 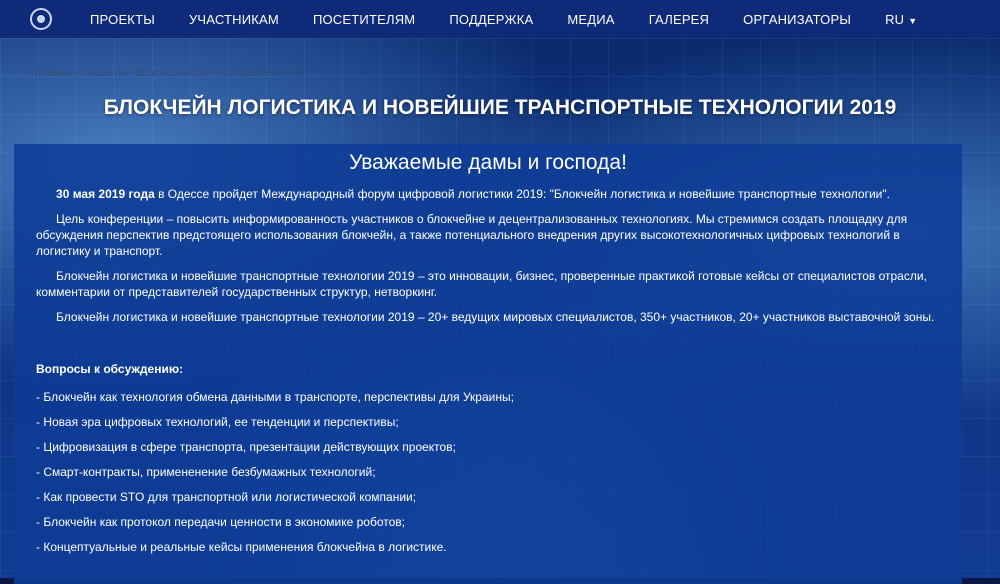 What do you see at coordinates (590, 19) in the screenshot?
I see `nav-item-media: МЕДИА` at bounding box center [590, 19].